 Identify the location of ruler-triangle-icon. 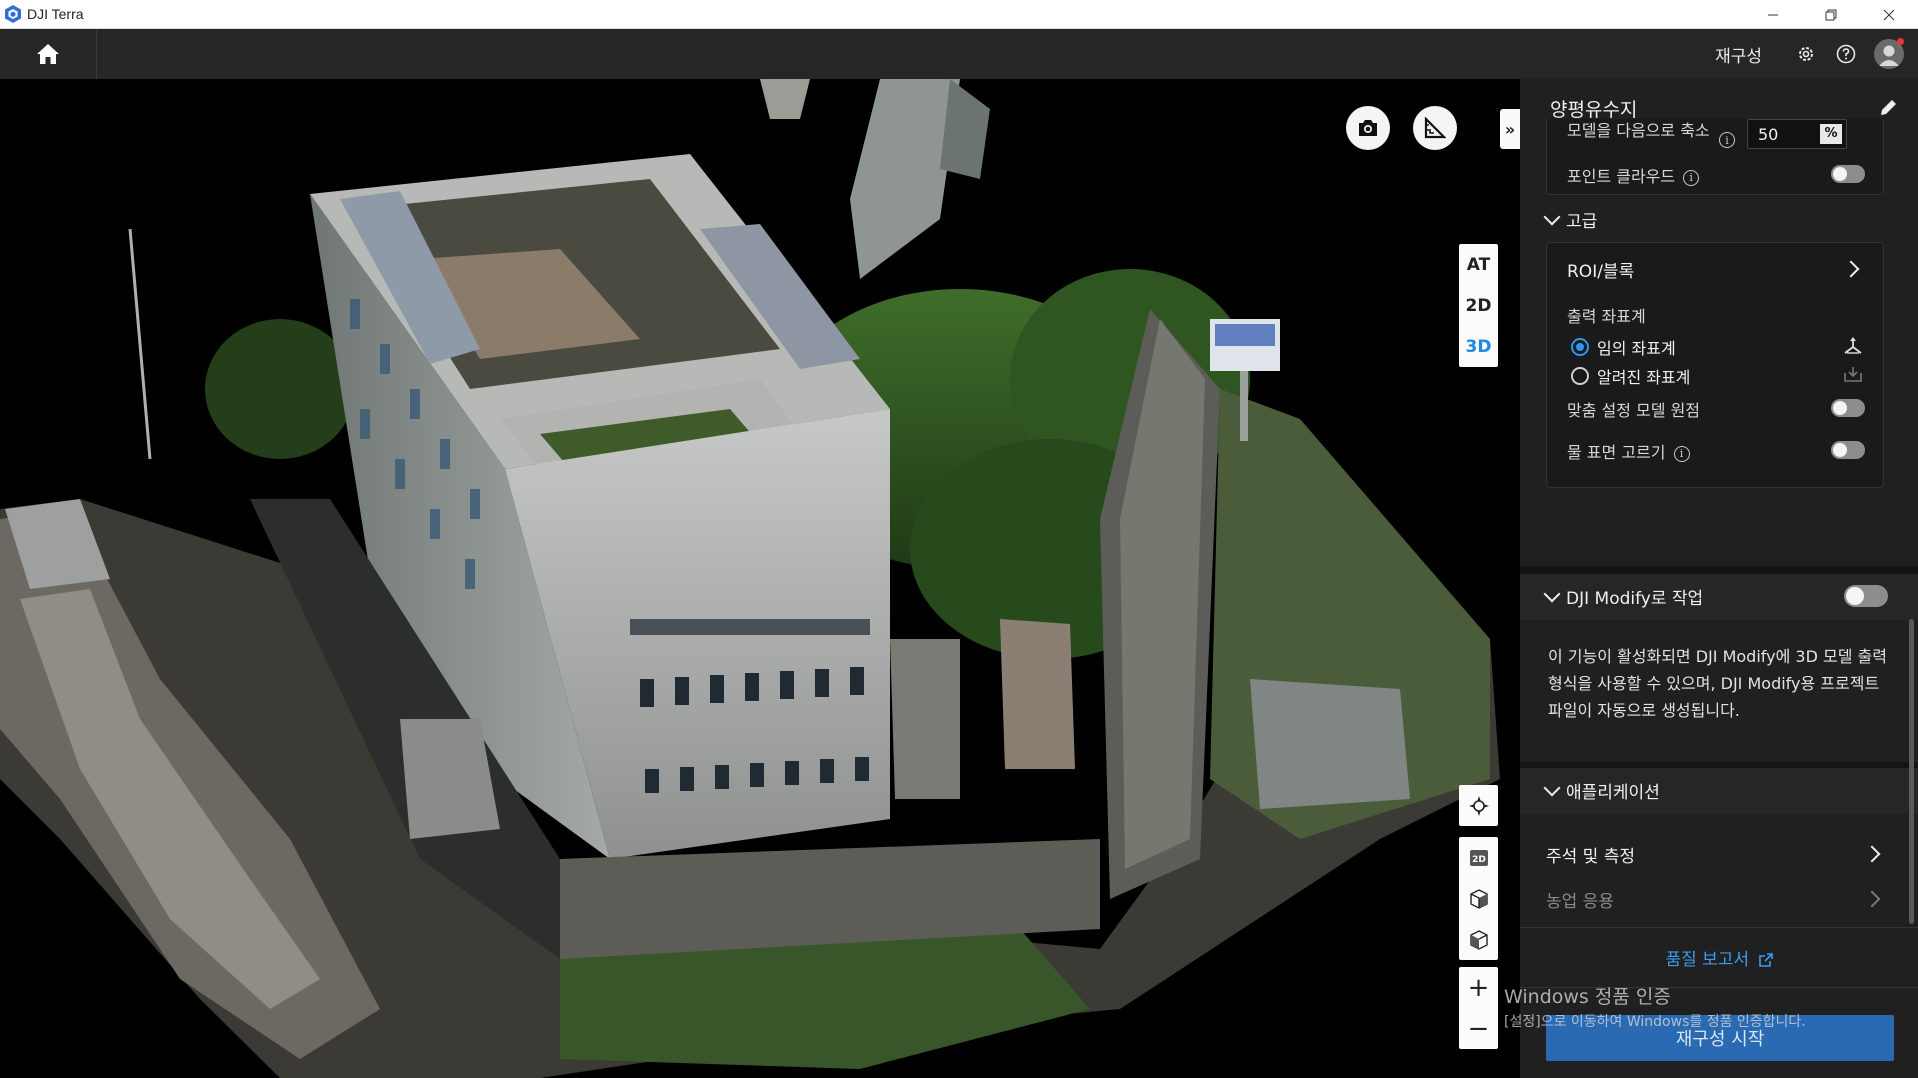
(1435, 128).